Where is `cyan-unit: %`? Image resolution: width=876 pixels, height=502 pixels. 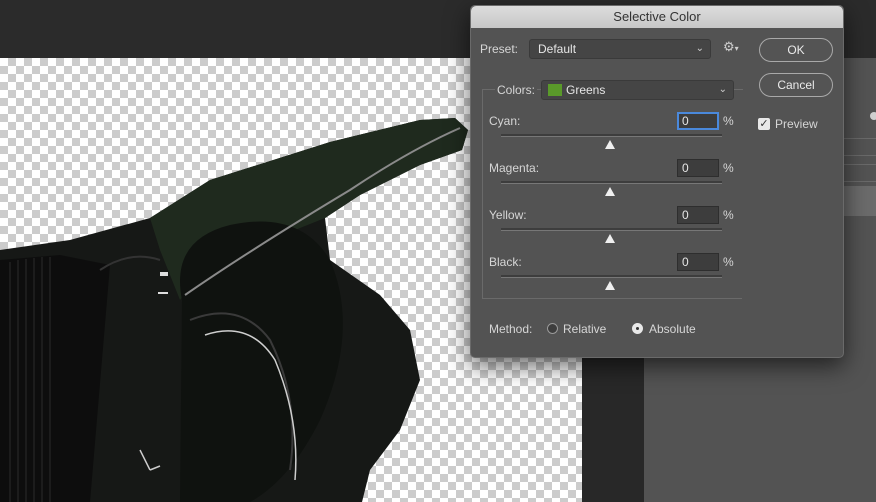
cyan-unit: % is located at coordinates (728, 121).